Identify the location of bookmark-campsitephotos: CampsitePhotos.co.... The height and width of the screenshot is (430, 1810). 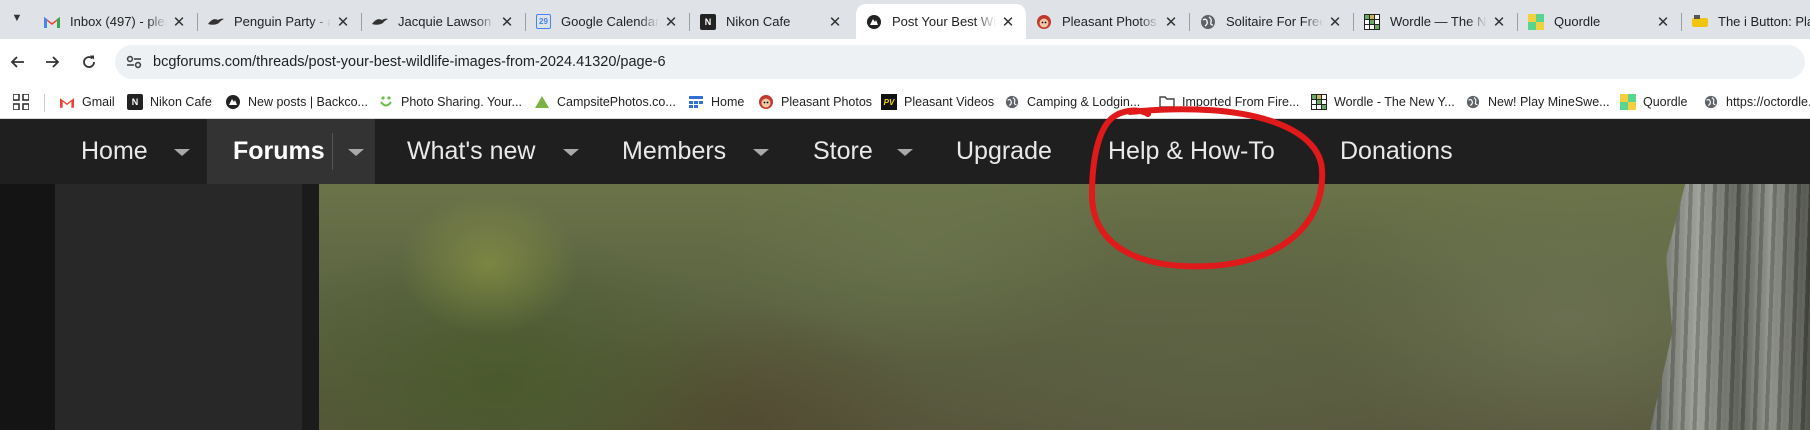
(605, 102).